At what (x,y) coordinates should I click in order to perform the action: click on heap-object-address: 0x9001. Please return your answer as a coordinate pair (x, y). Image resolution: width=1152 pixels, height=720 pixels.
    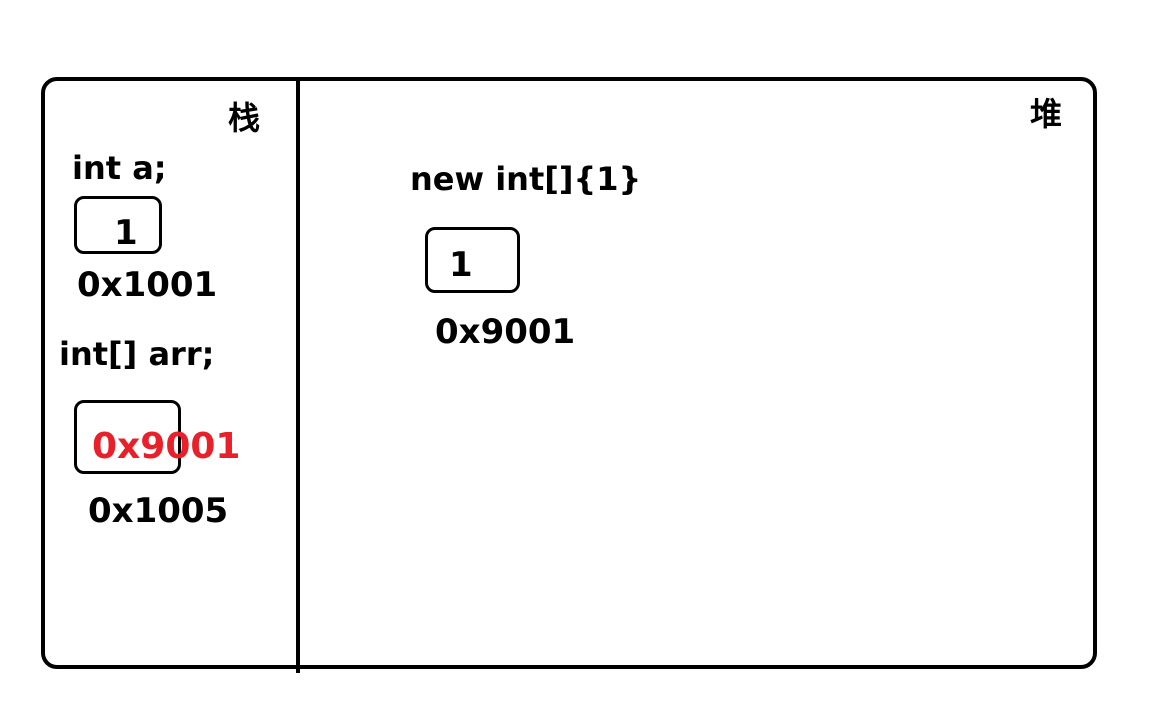
    Looking at the image, I should click on (505, 332).